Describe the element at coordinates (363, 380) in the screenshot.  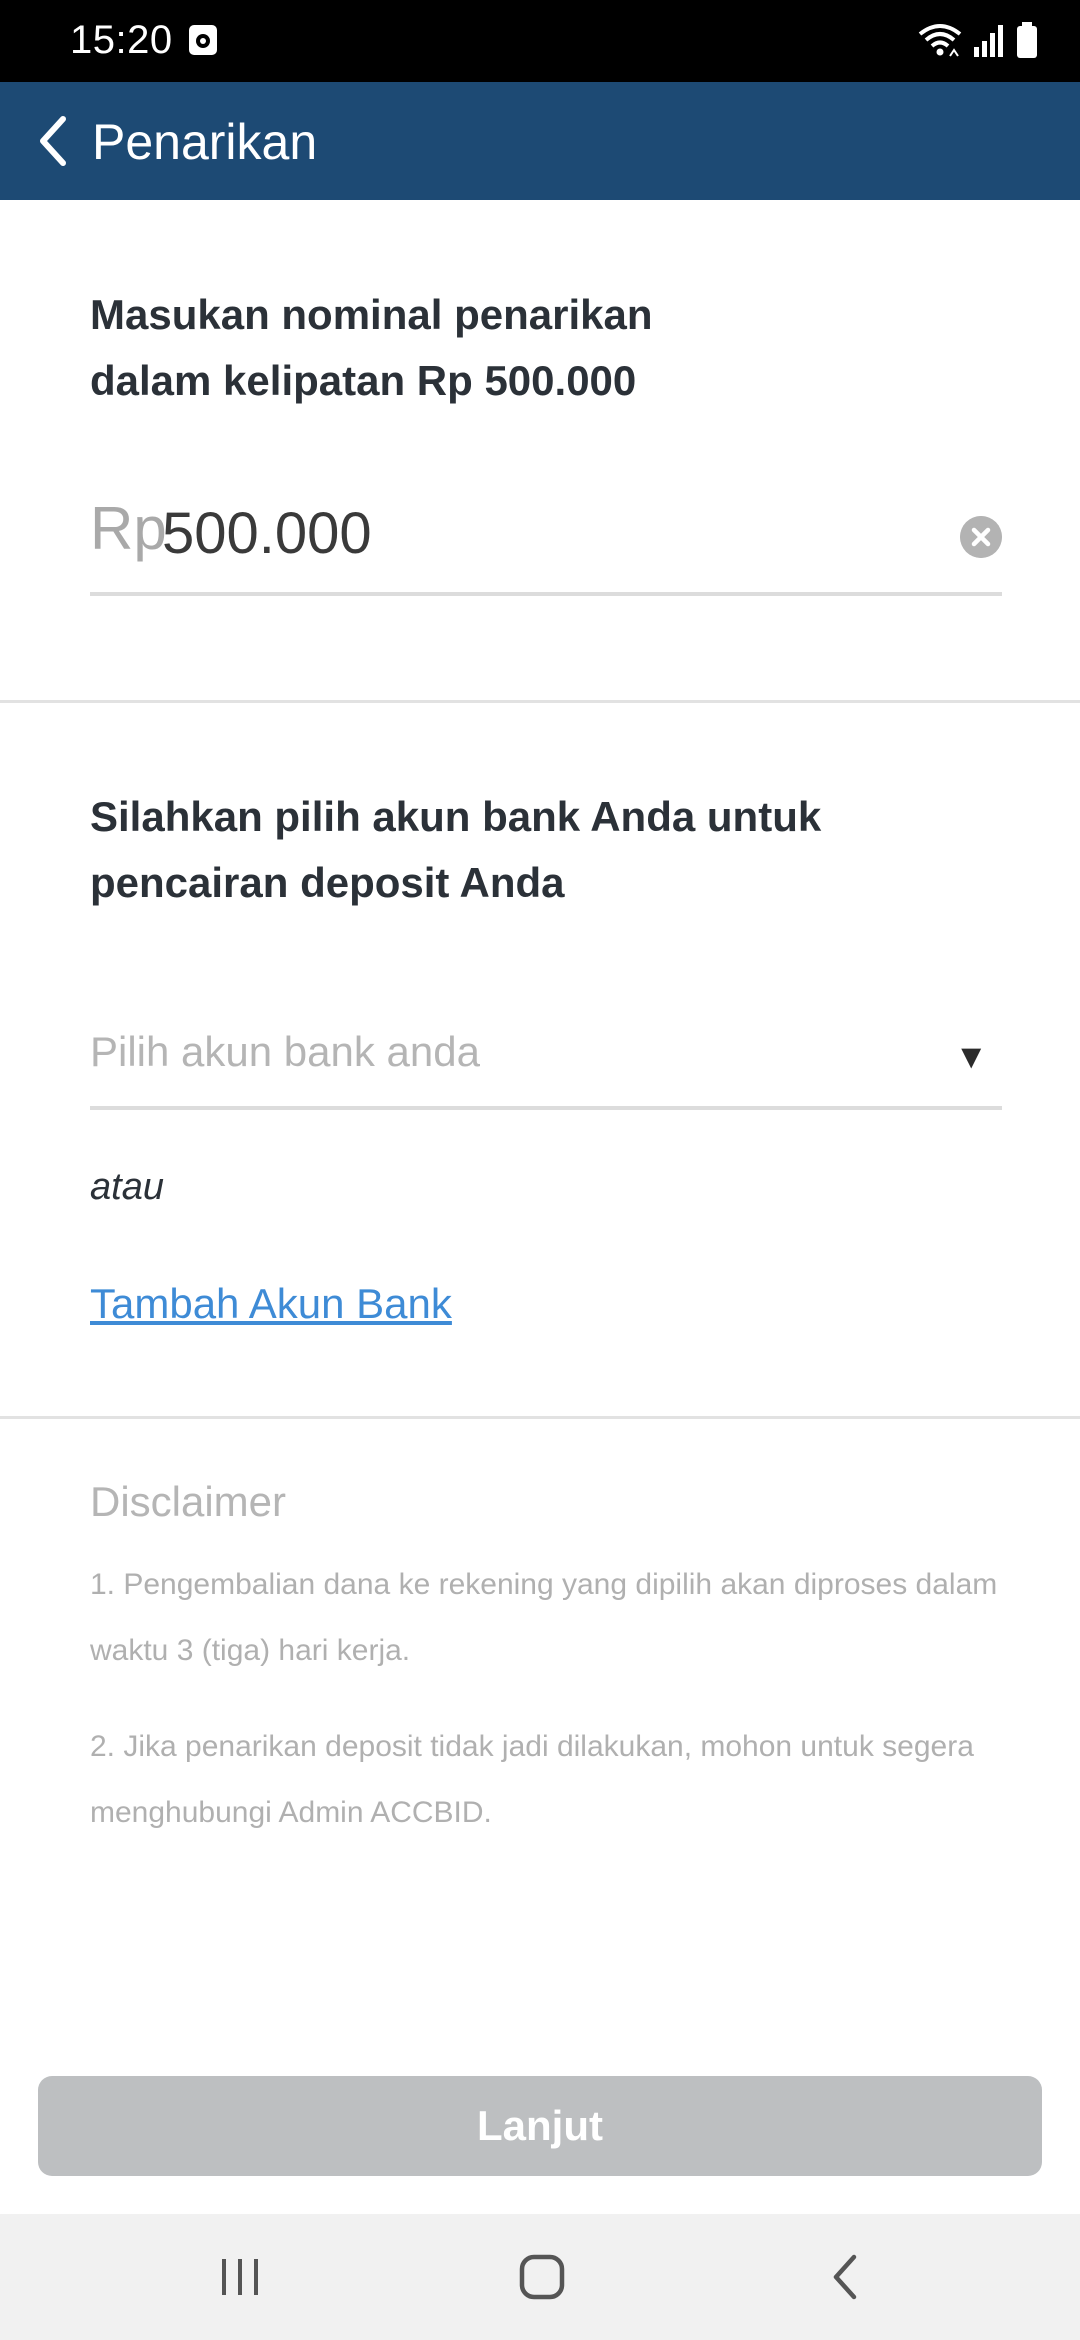
I see `amount-prompt-line2: dalam kelipatan Rp 500.000` at that location.